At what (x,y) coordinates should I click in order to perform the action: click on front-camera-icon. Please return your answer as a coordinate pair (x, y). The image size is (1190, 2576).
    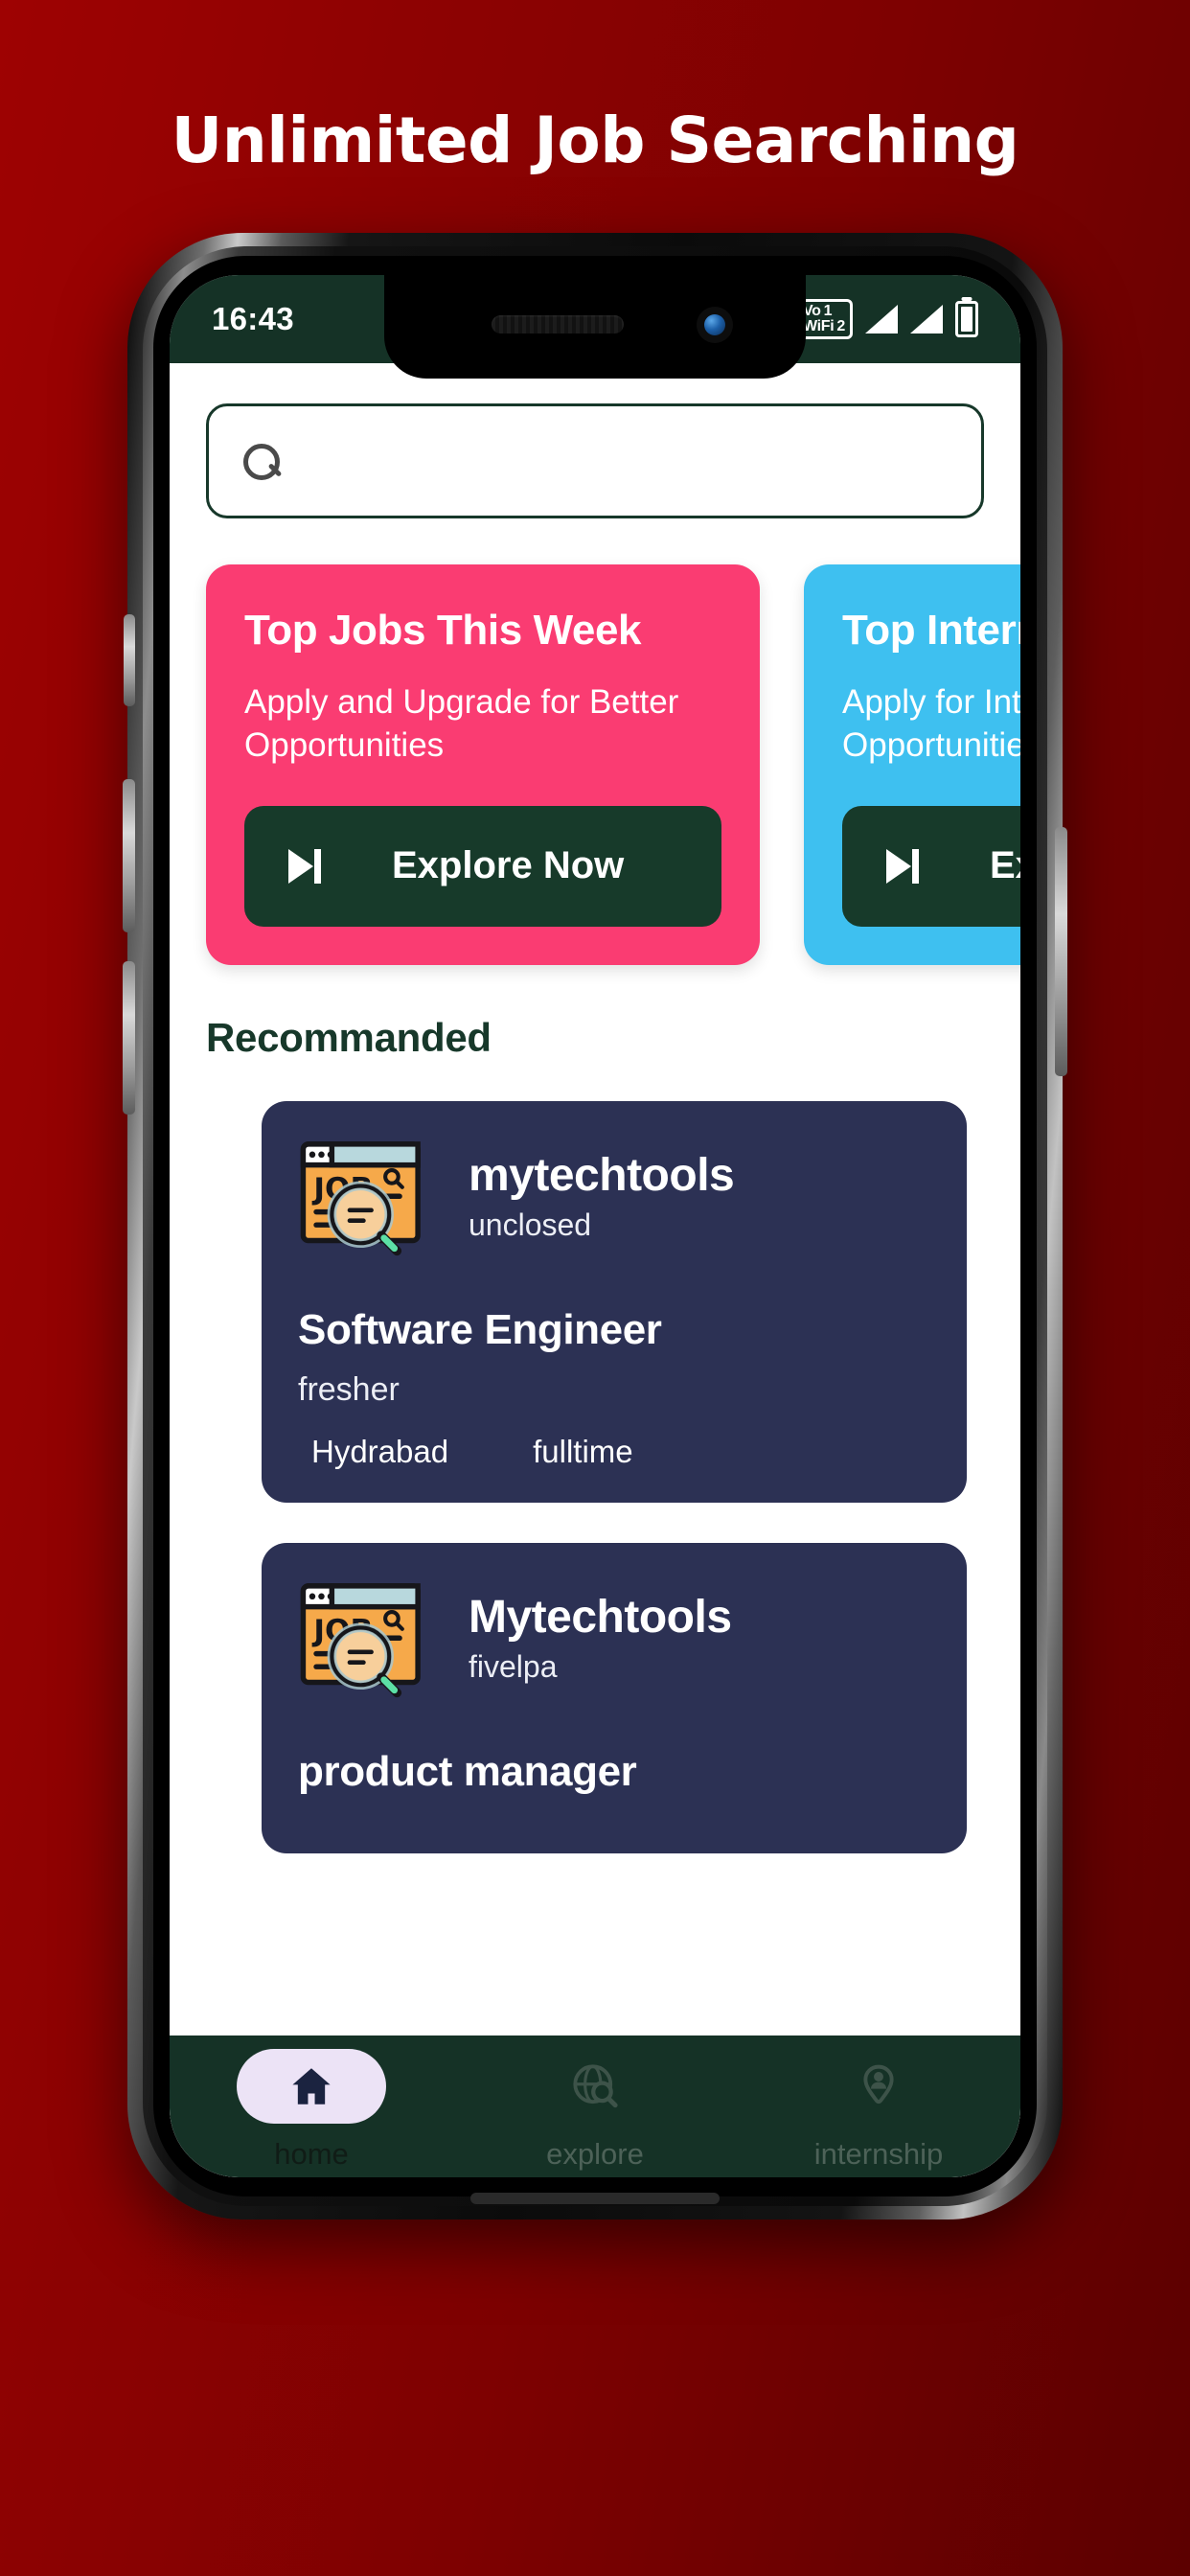
    Looking at the image, I should click on (715, 325).